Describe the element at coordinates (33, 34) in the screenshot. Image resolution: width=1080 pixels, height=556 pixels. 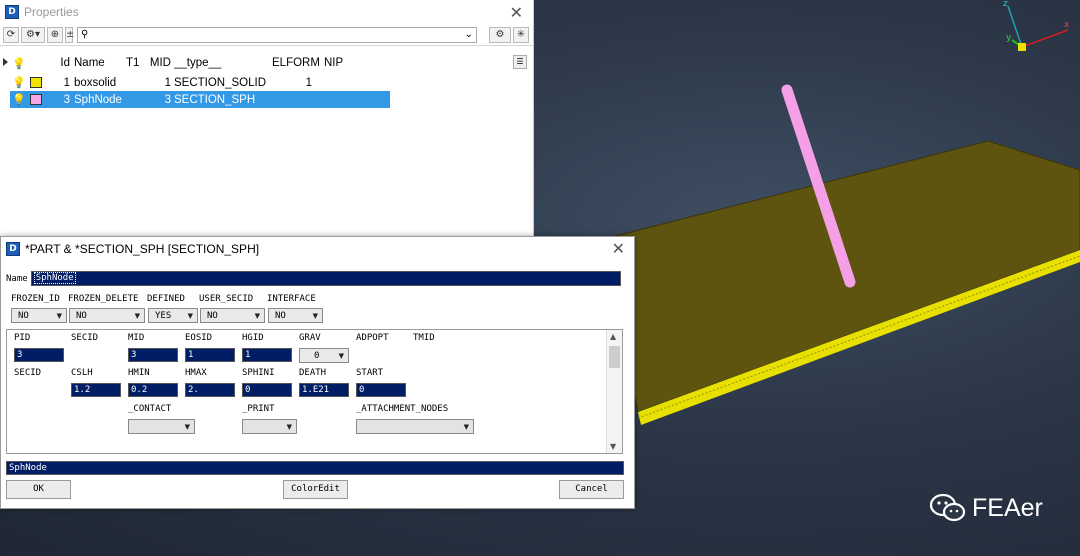
I see `filter-icon: ⚙▾` at that location.